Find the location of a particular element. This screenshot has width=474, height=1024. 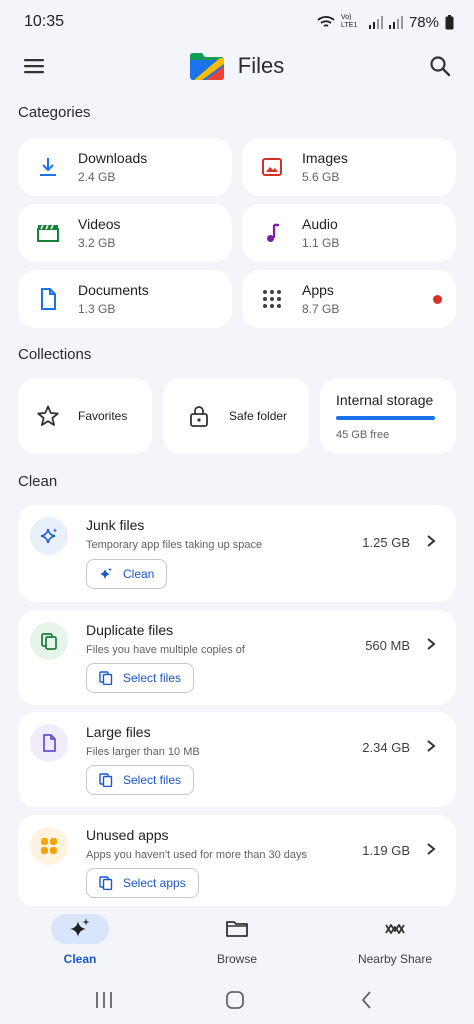

category-name: Audio is located at coordinates (320, 224).